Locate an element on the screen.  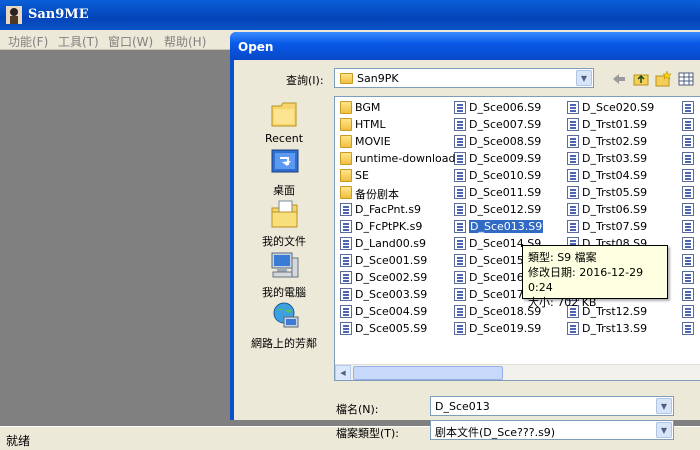
file-item: D_Sce013.S9 is located at coordinates (507, 227).